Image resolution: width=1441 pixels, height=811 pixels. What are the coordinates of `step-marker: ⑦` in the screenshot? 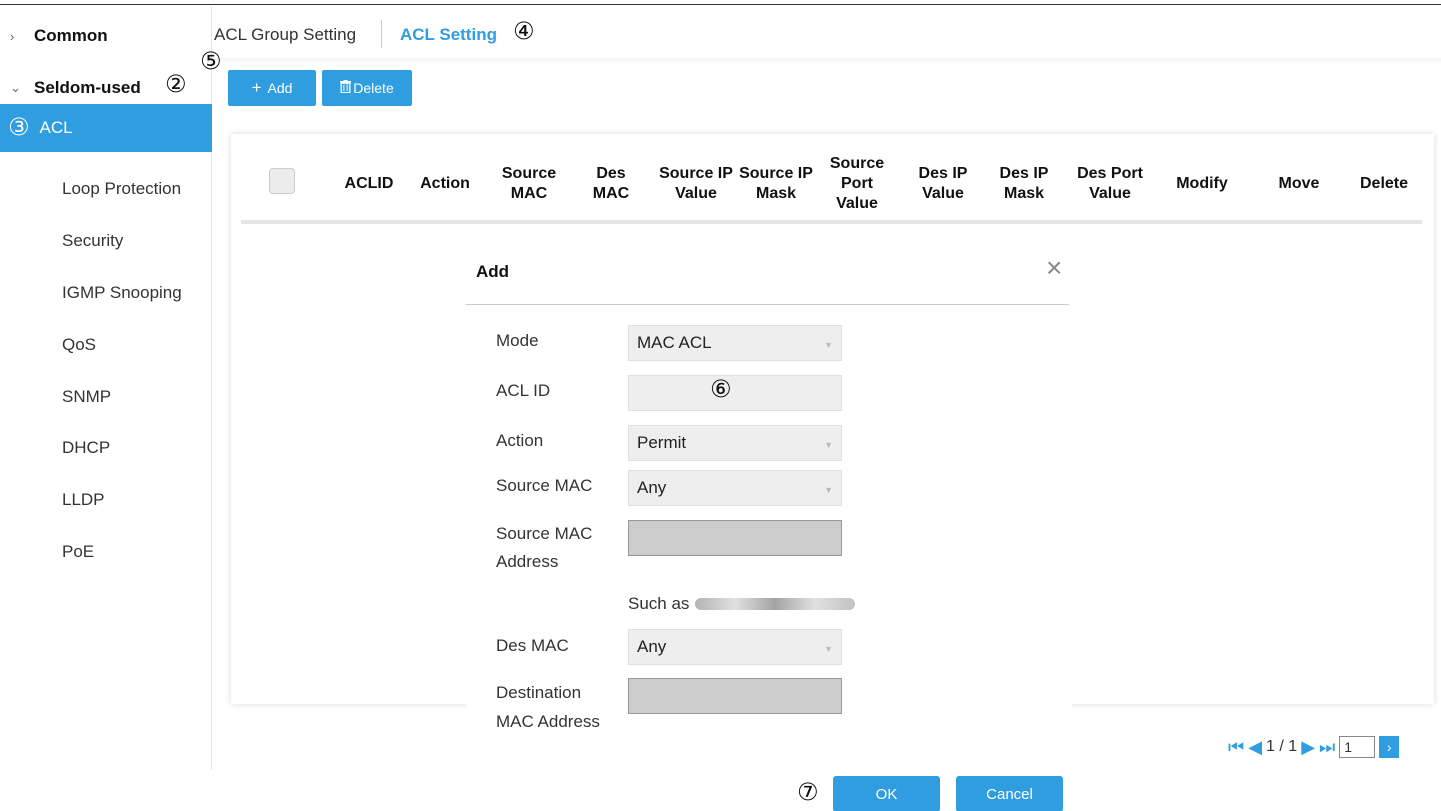 It's located at (808, 792).